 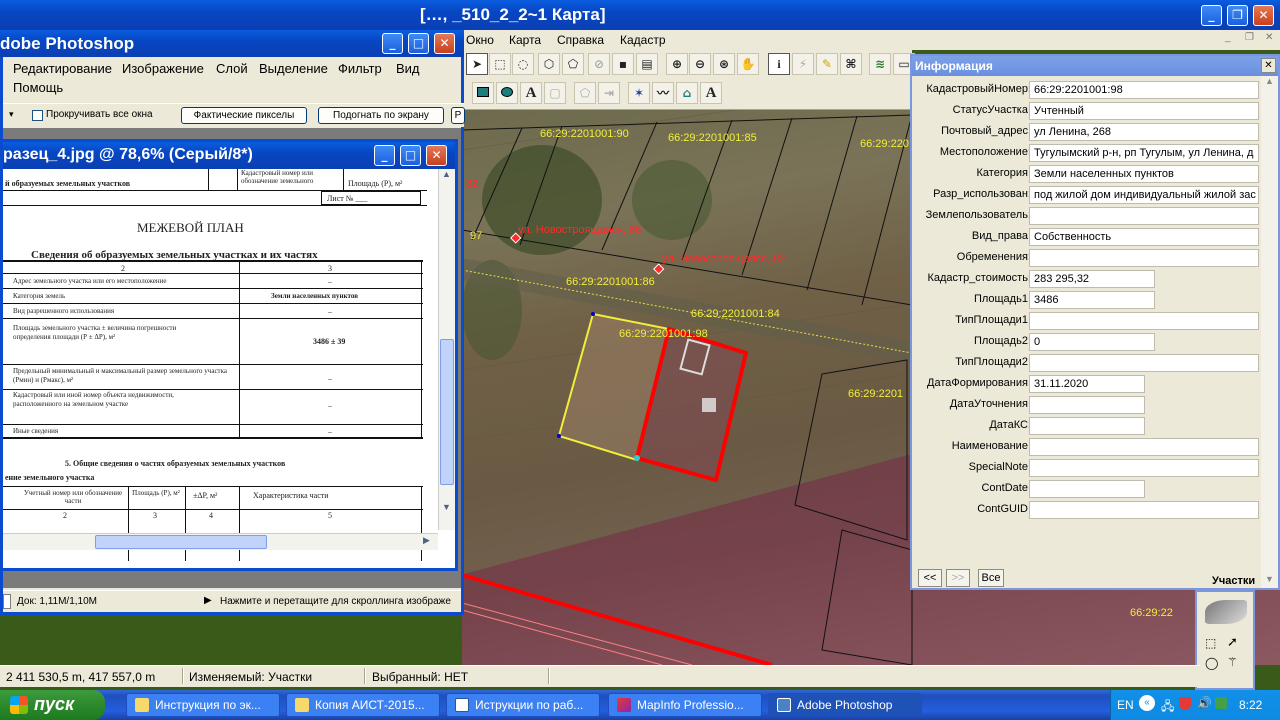 What do you see at coordinates (958, 578) in the screenshot?
I see `next-record-button: >>` at bounding box center [958, 578].